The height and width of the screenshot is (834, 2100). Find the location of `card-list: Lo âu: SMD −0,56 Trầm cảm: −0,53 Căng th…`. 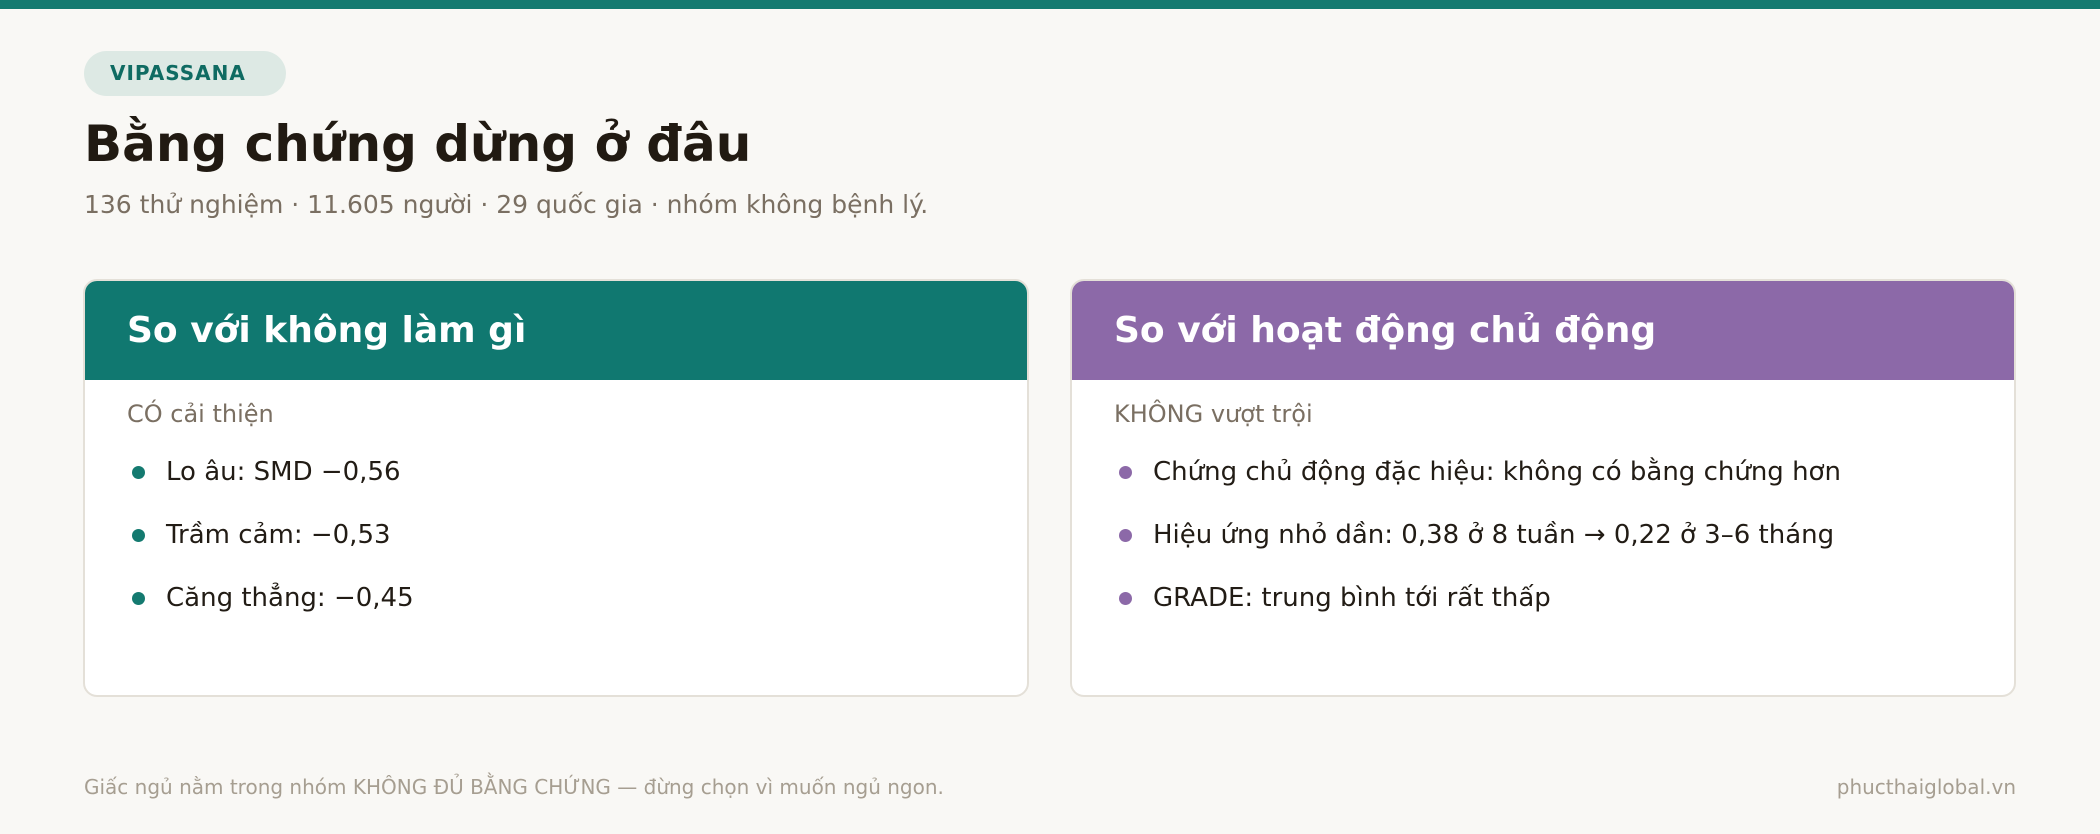

card-list: Lo âu: SMD −0,56 Trầm cảm: −0,53 Căng th… is located at coordinates (556, 535).